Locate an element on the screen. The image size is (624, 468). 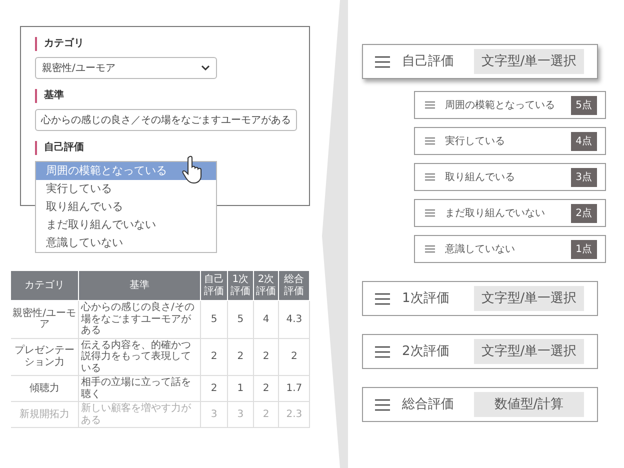
table-cell: 2.3 is located at coordinates (294, 415).